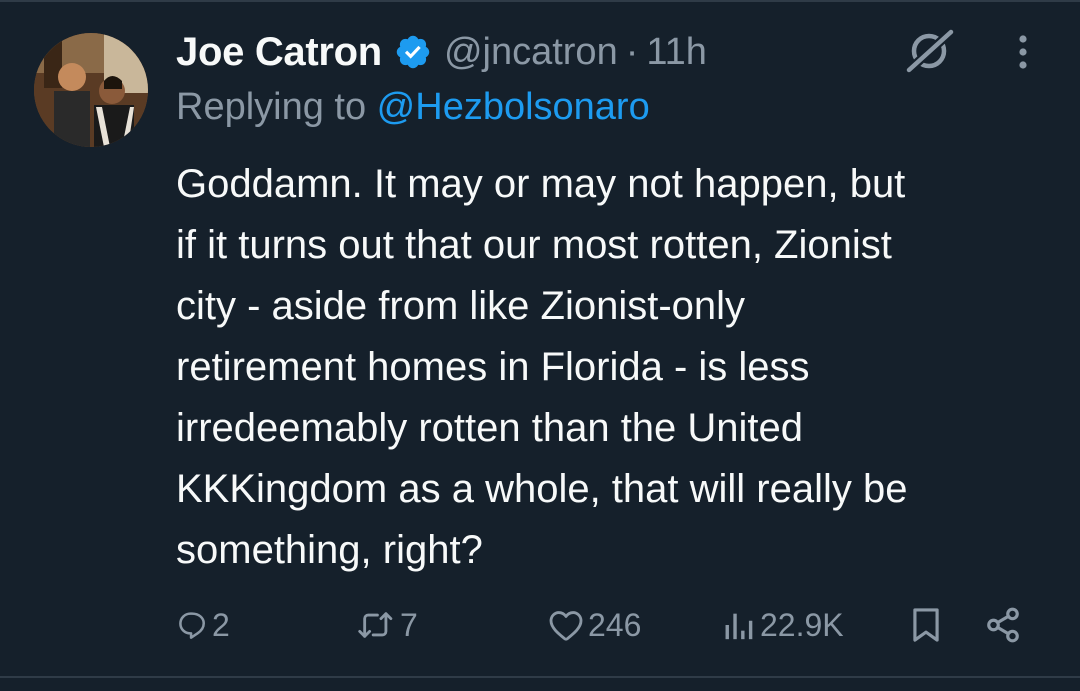 Image resolution: width=1080 pixels, height=691 pixels. What do you see at coordinates (739, 625) in the screenshot?
I see `views-icon` at bounding box center [739, 625].